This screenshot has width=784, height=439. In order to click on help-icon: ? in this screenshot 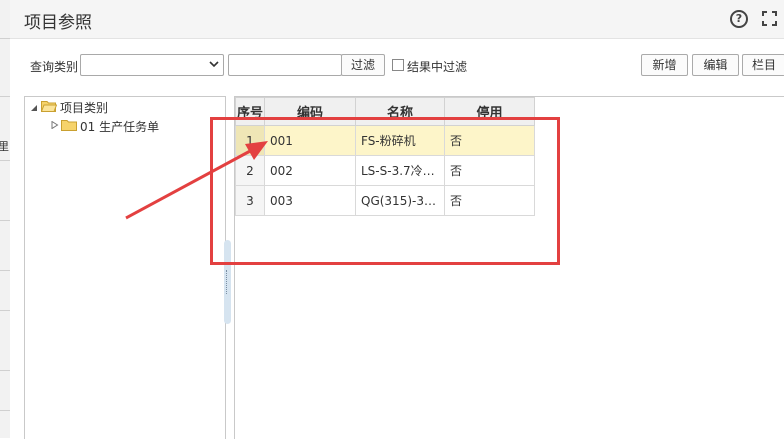, I will do `click(739, 19)`.